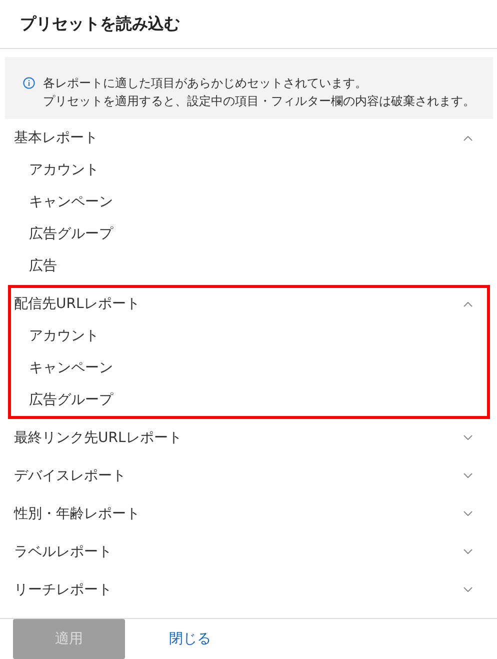  What do you see at coordinates (205, 83) in the screenshot?
I see `notice-text: 各レポートに適した項目があらかじめセットされています。` at bounding box center [205, 83].